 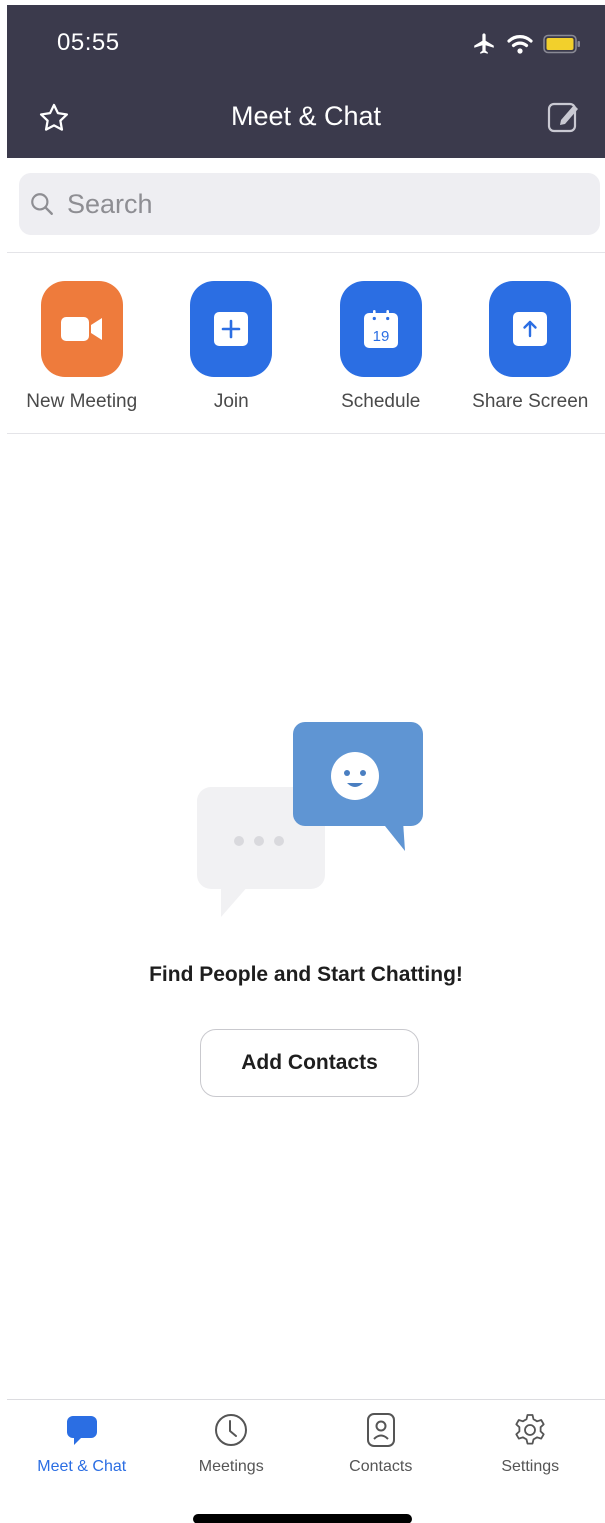 What do you see at coordinates (82, 401) in the screenshot?
I see `new-meeting-label: New Meeting` at bounding box center [82, 401].